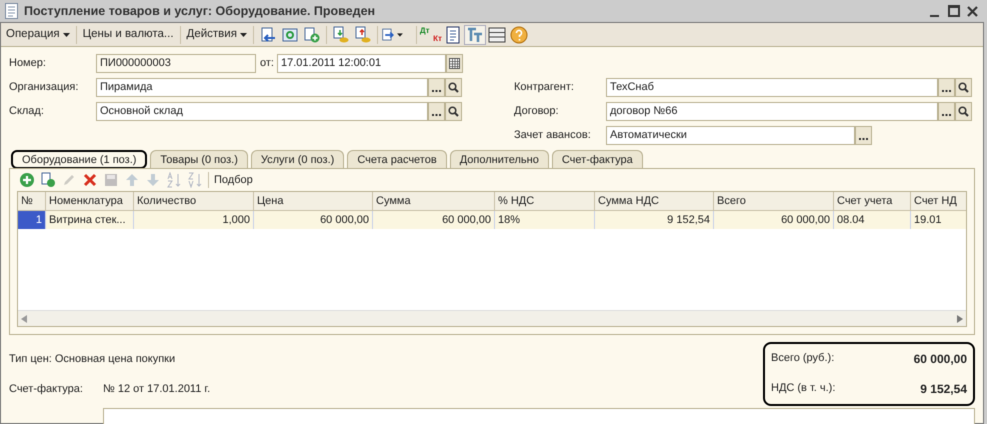 The width and height of the screenshot is (987, 424). What do you see at coordinates (772, 87) in the screenshot?
I see `input-field: ТехСнаб` at bounding box center [772, 87].